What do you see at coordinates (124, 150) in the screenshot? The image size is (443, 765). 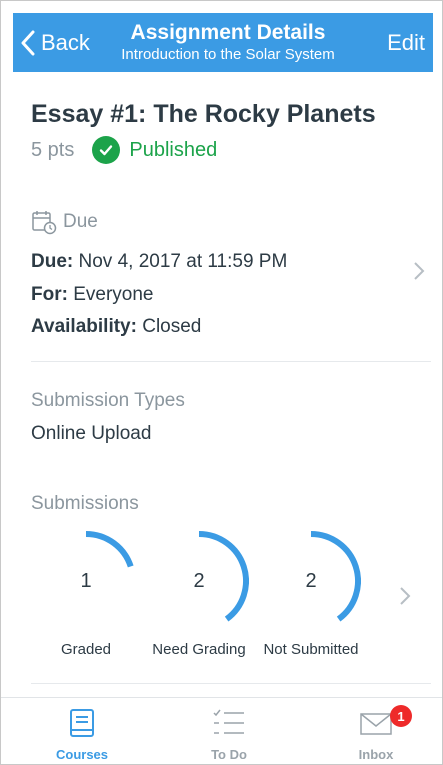 I see `assignment-meta: 5 pts Published` at bounding box center [124, 150].